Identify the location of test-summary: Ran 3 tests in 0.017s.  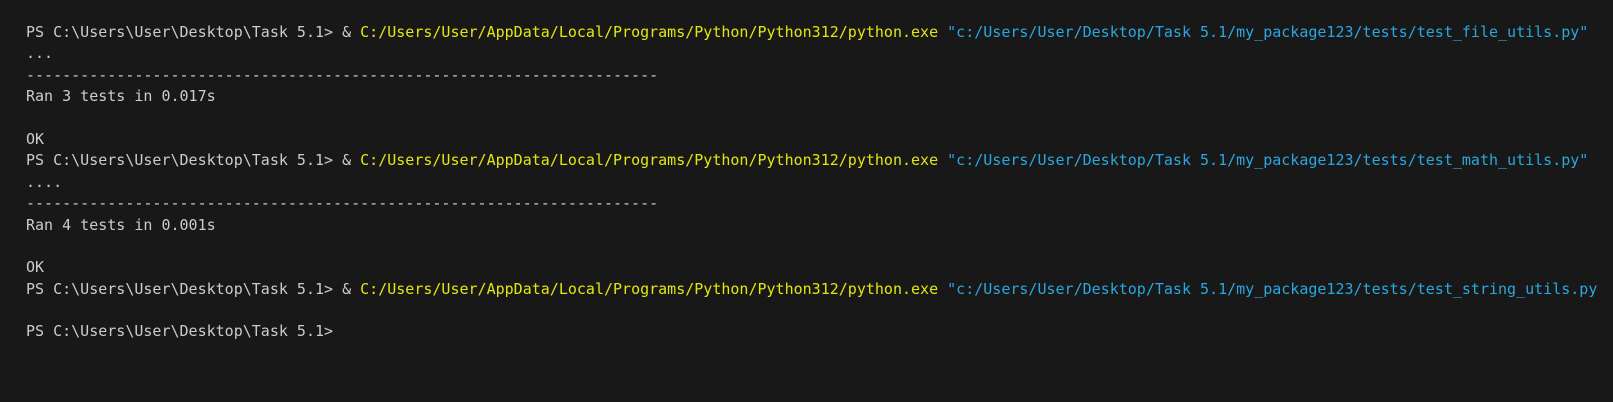
(121, 96).